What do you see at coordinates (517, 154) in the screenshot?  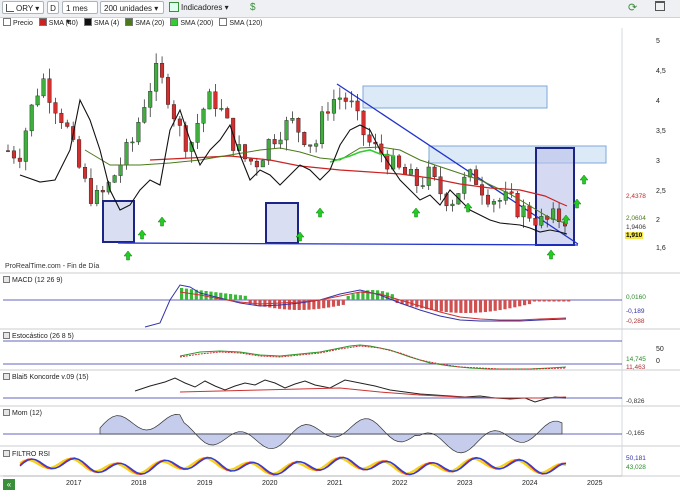 I see `resistance-zone` at bounding box center [517, 154].